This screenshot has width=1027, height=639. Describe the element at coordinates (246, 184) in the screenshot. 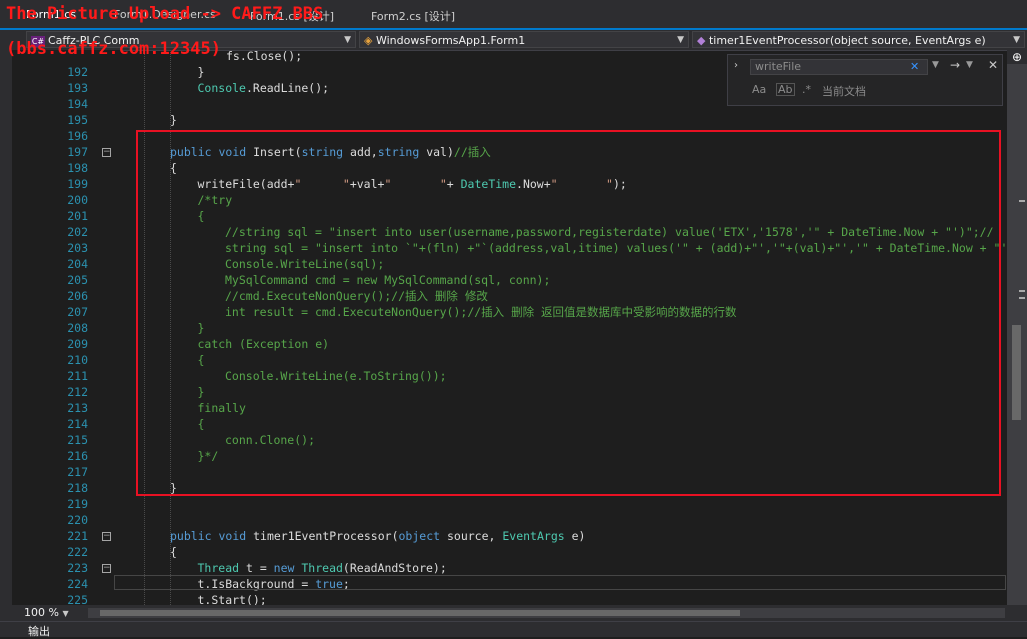

I see `code-token: writeFile(add+` at that location.